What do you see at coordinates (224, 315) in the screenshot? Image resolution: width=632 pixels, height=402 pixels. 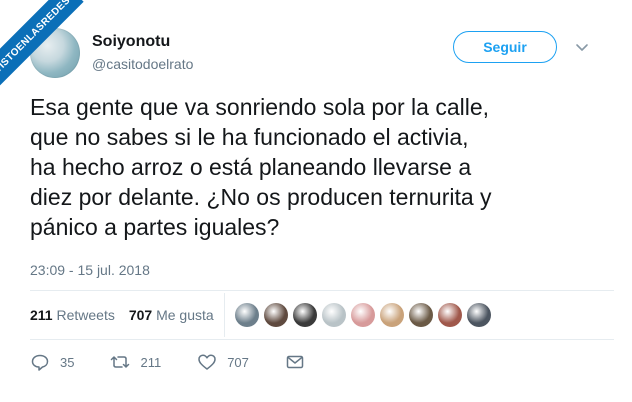 I see `stats-separator` at bounding box center [224, 315].